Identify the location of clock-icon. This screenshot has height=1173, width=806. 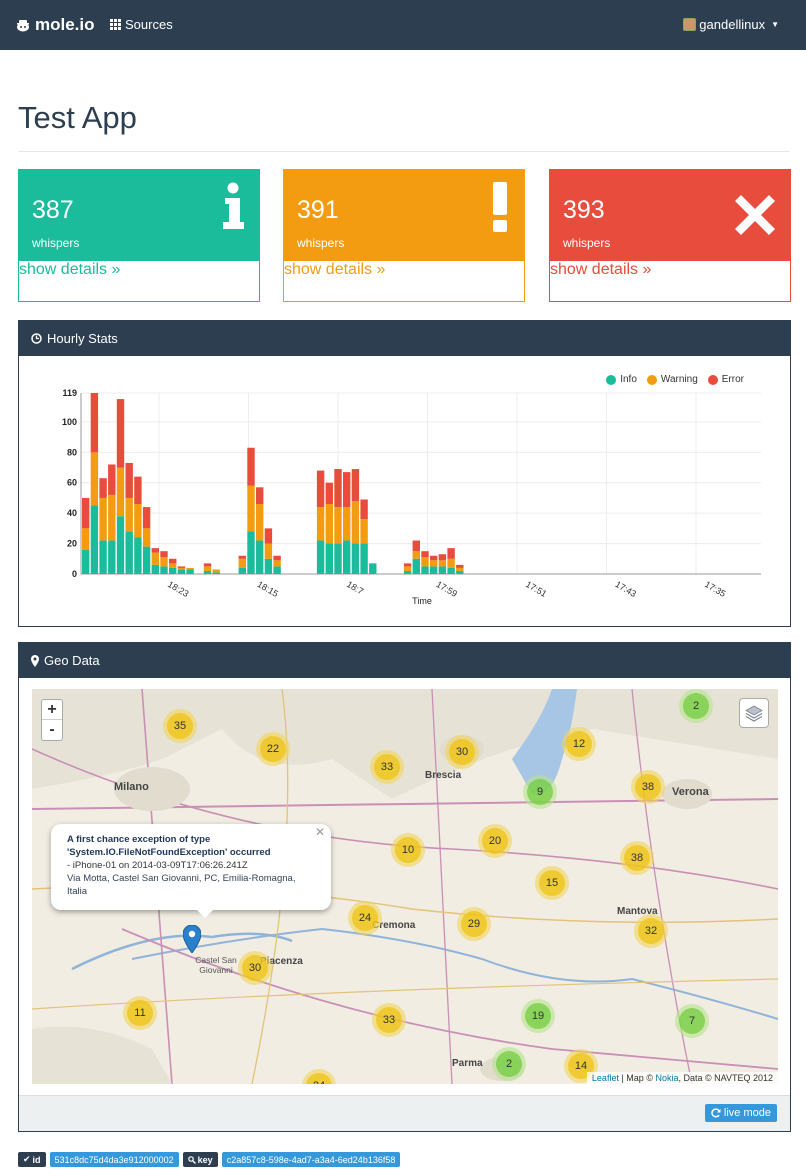
(36, 338).